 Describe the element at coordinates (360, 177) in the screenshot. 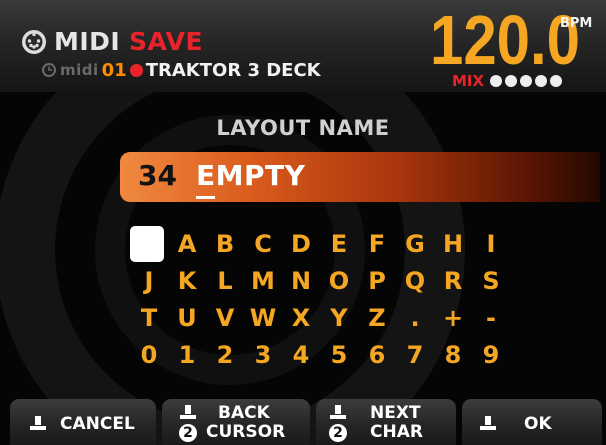

I see `layout-name-field` at that location.